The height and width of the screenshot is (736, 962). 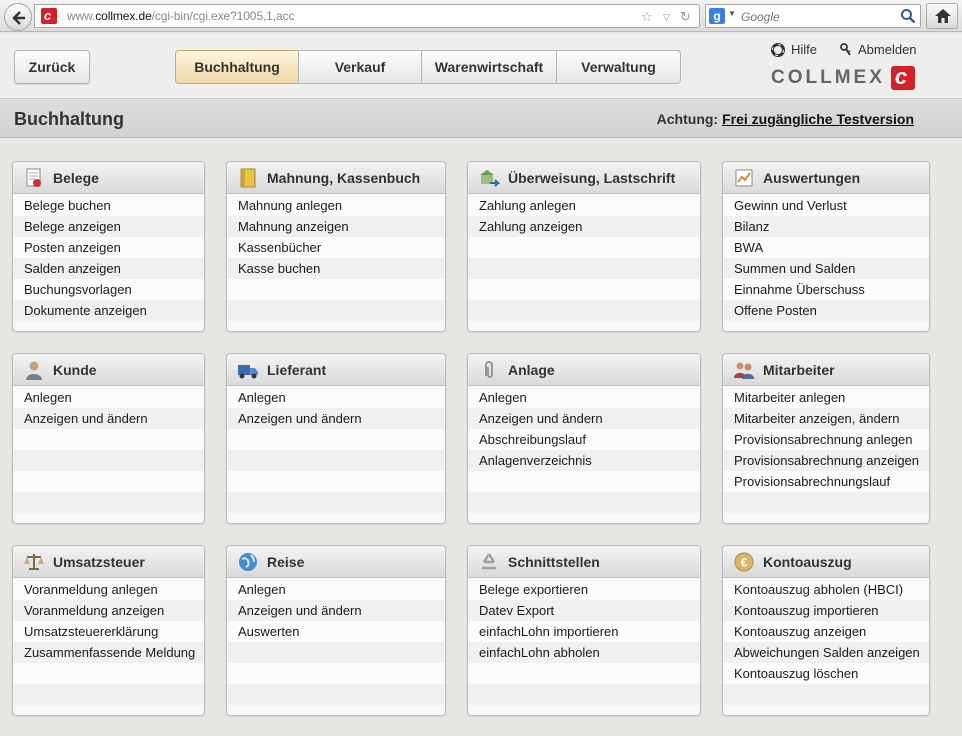 What do you see at coordinates (248, 562) in the screenshot?
I see `globe-icon` at bounding box center [248, 562].